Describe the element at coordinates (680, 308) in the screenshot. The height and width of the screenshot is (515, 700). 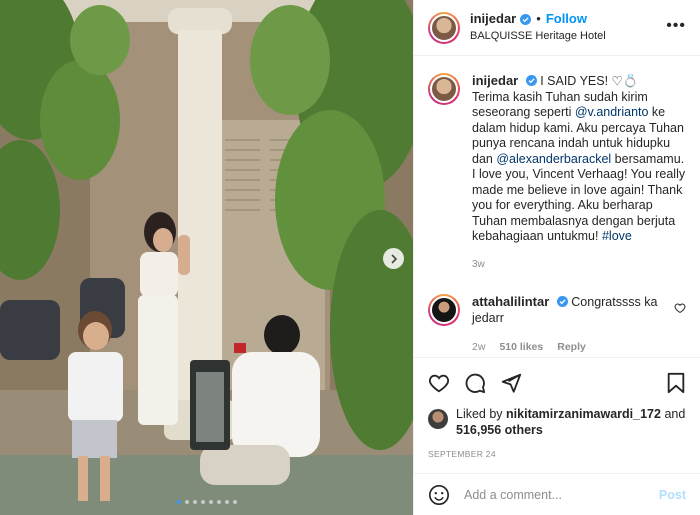
I see `comment-like-icon` at that location.